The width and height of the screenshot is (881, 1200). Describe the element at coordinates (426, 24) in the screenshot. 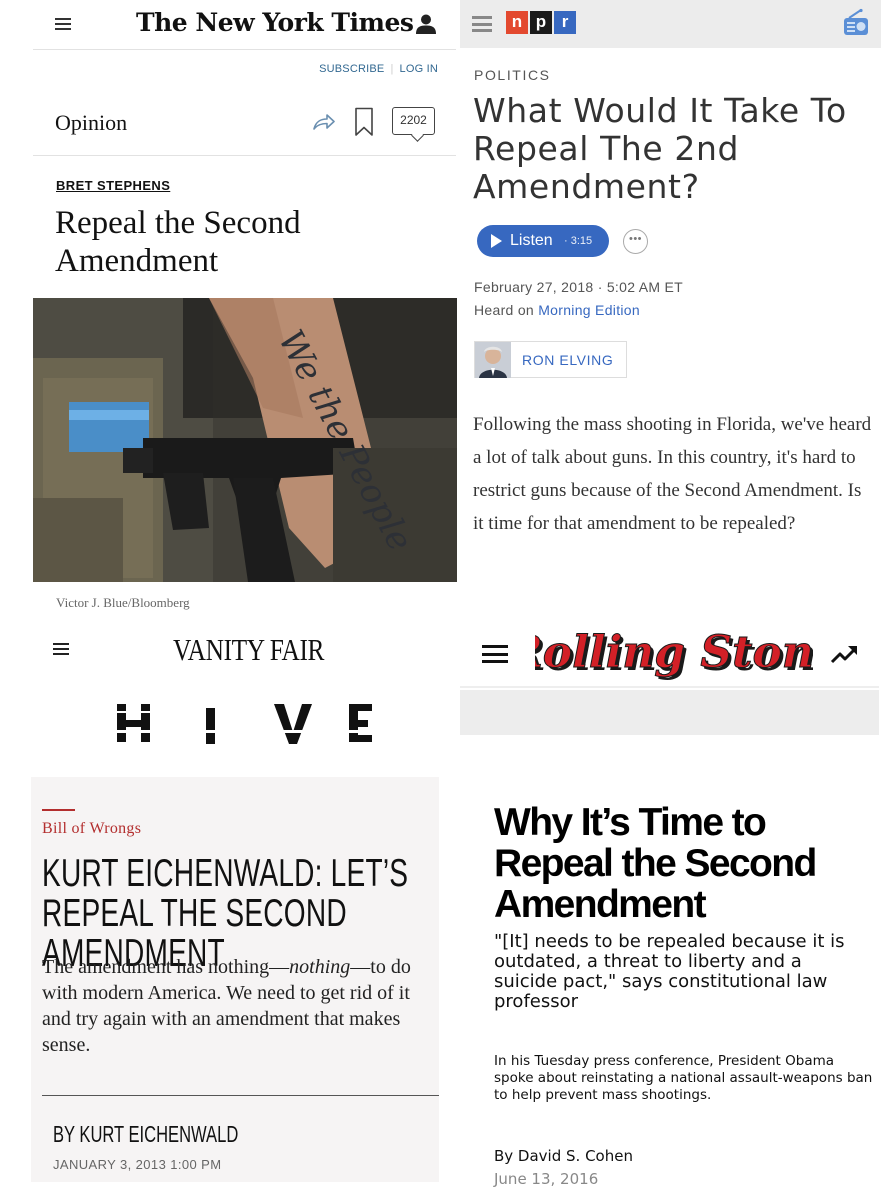

I see `user-icon` at that location.